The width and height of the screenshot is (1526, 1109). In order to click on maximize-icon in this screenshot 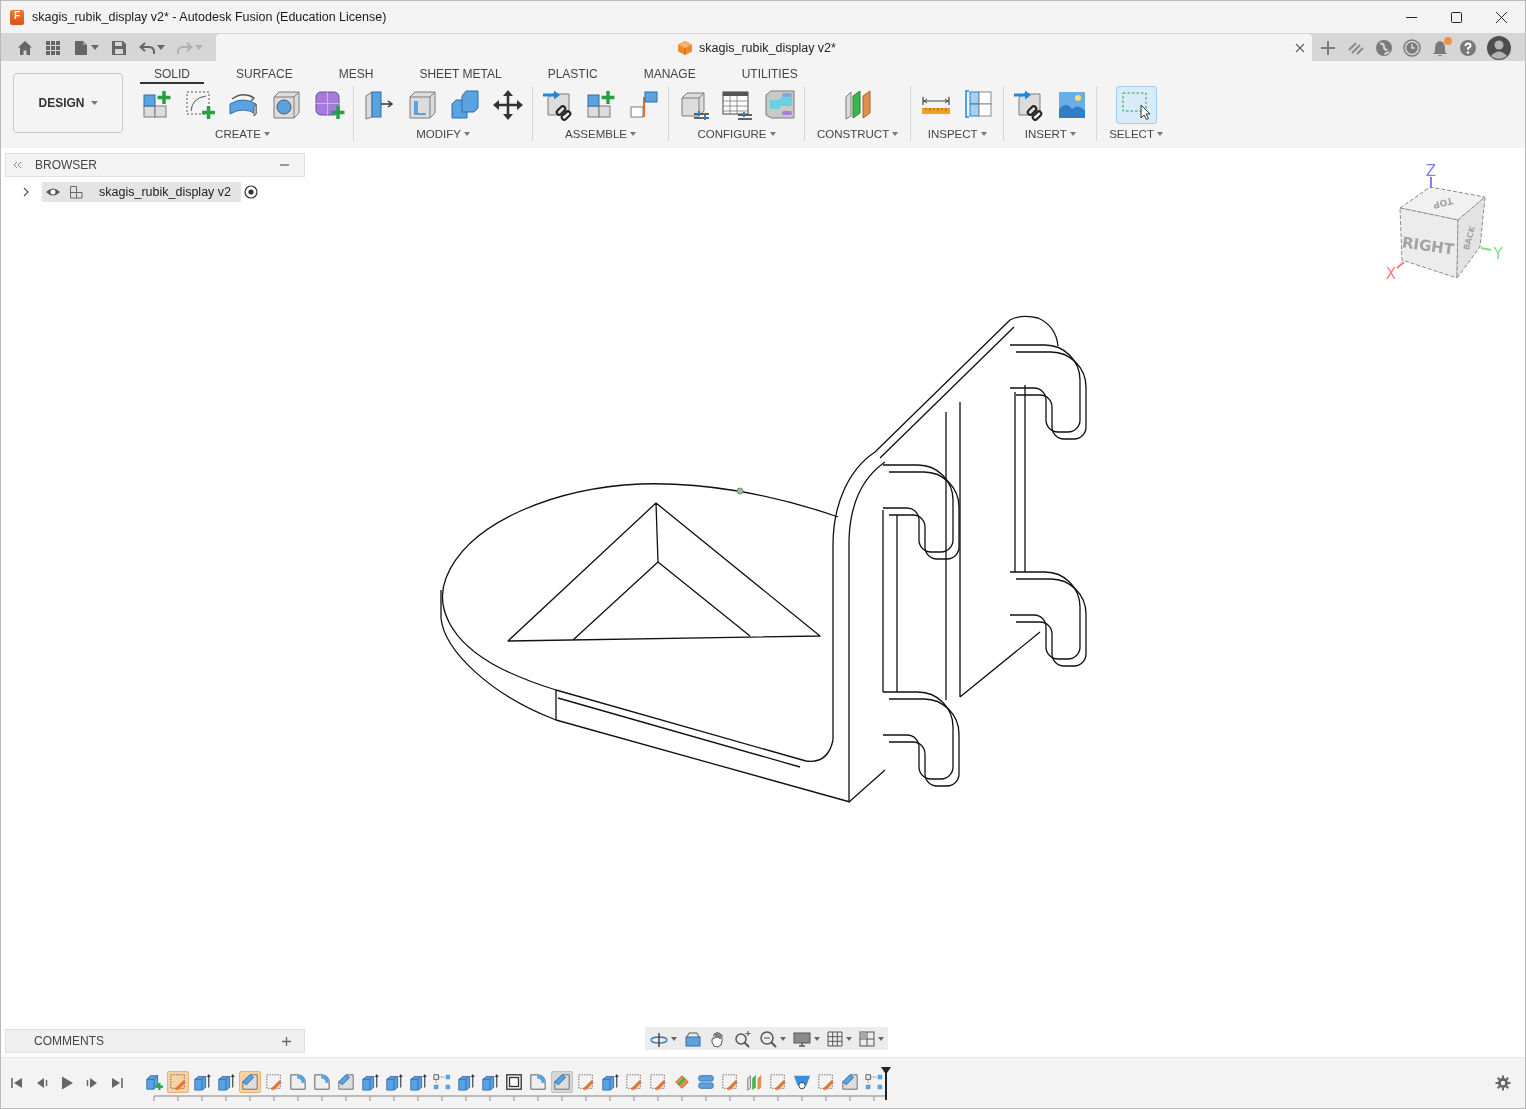, I will do `click(1456, 17)`.